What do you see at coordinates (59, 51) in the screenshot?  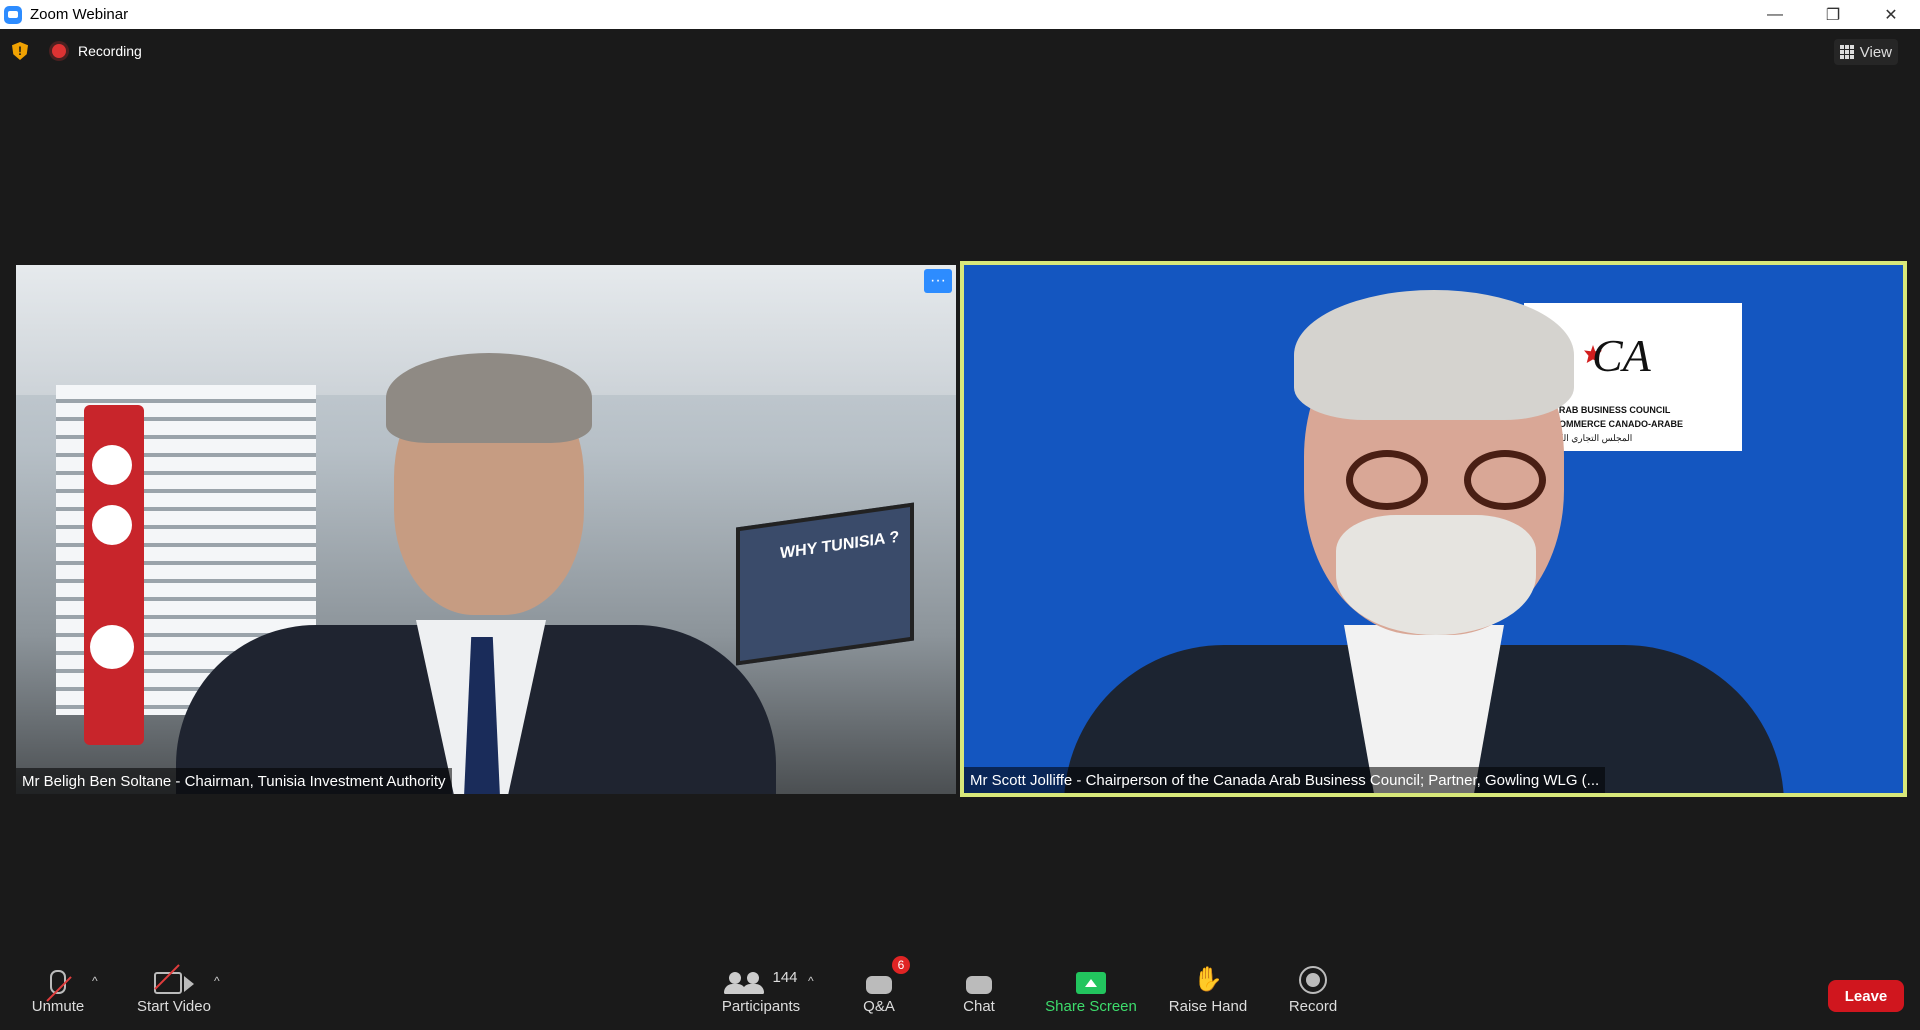 I see `recording-indicator-icon` at bounding box center [59, 51].